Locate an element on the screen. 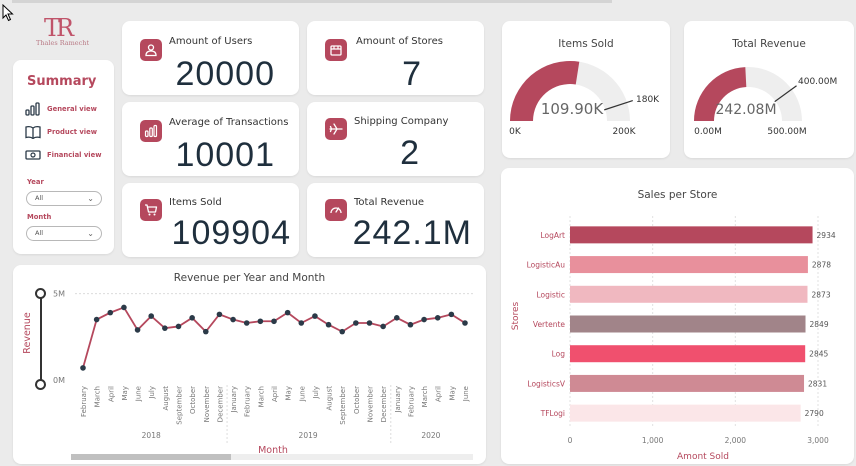 This screenshot has width=856, height=466. category-label: LogArt is located at coordinates (552, 235).